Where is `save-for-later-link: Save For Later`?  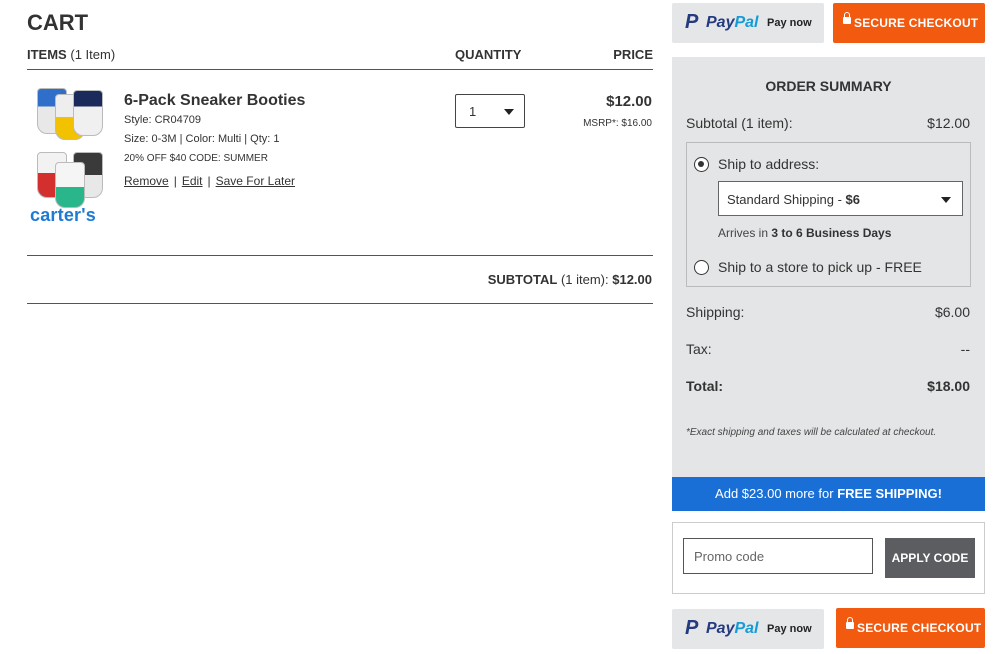 save-for-later-link: Save For Later is located at coordinates (255, 181).